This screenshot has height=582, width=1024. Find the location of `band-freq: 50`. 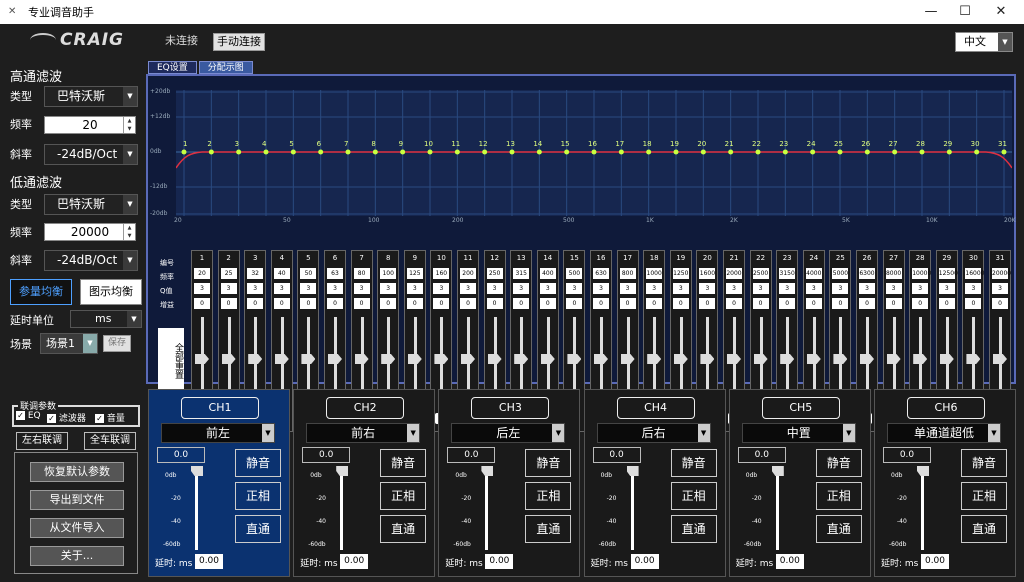

band-freq: 50 is located at coordinates (308, 273).